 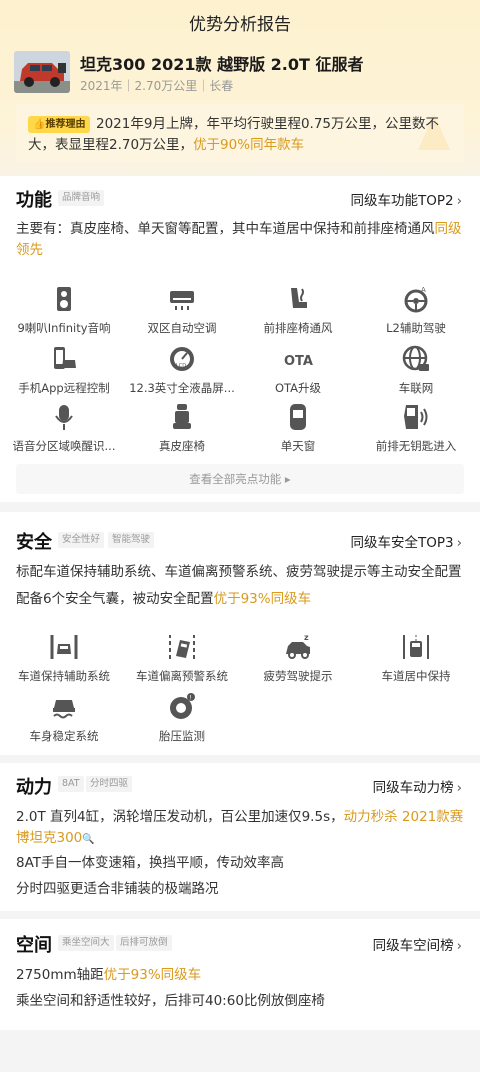 I want to click on globe-icon, so click(x=415, y=358).